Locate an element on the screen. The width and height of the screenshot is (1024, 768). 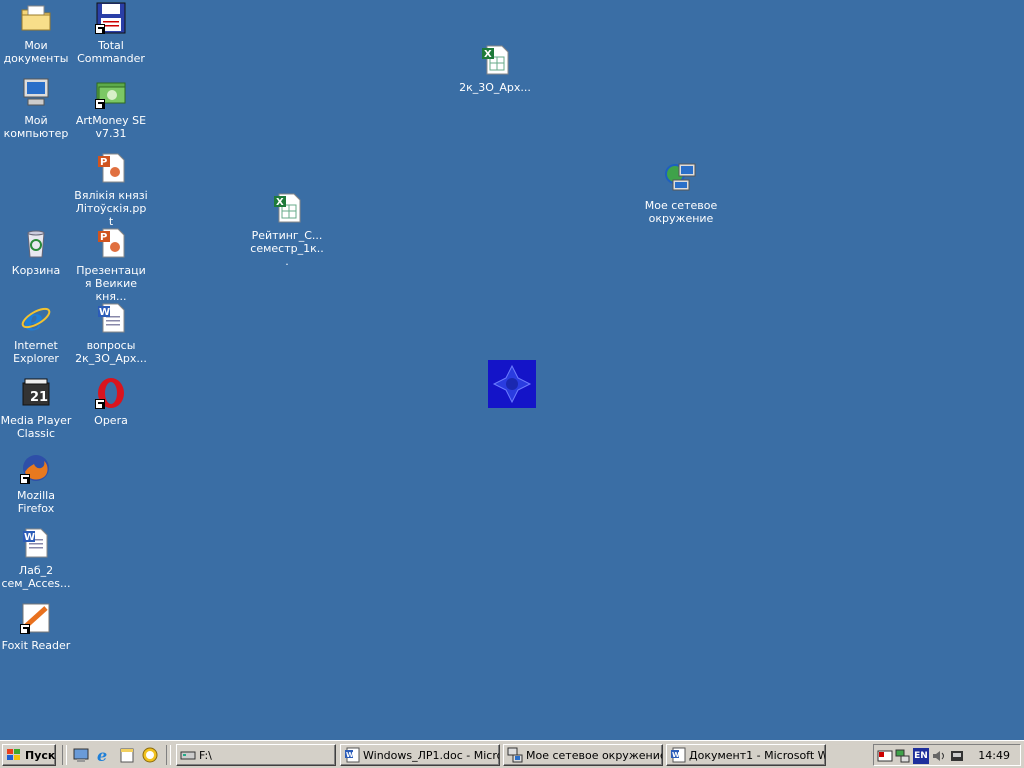
desktop-icon-network-places: Мое сетевое окружение is located at coordinates (681, 193).